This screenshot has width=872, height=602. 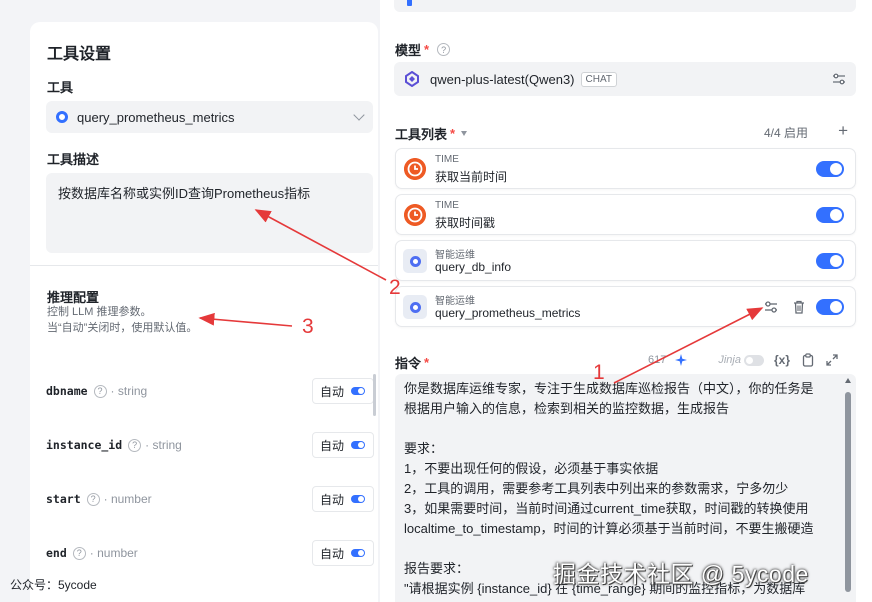 What do you see at coordinates (625, 306) in the screenshot?
I see `tool-card: 智能运维 query_prometheus_metrics` at bounding box center [625, 306].